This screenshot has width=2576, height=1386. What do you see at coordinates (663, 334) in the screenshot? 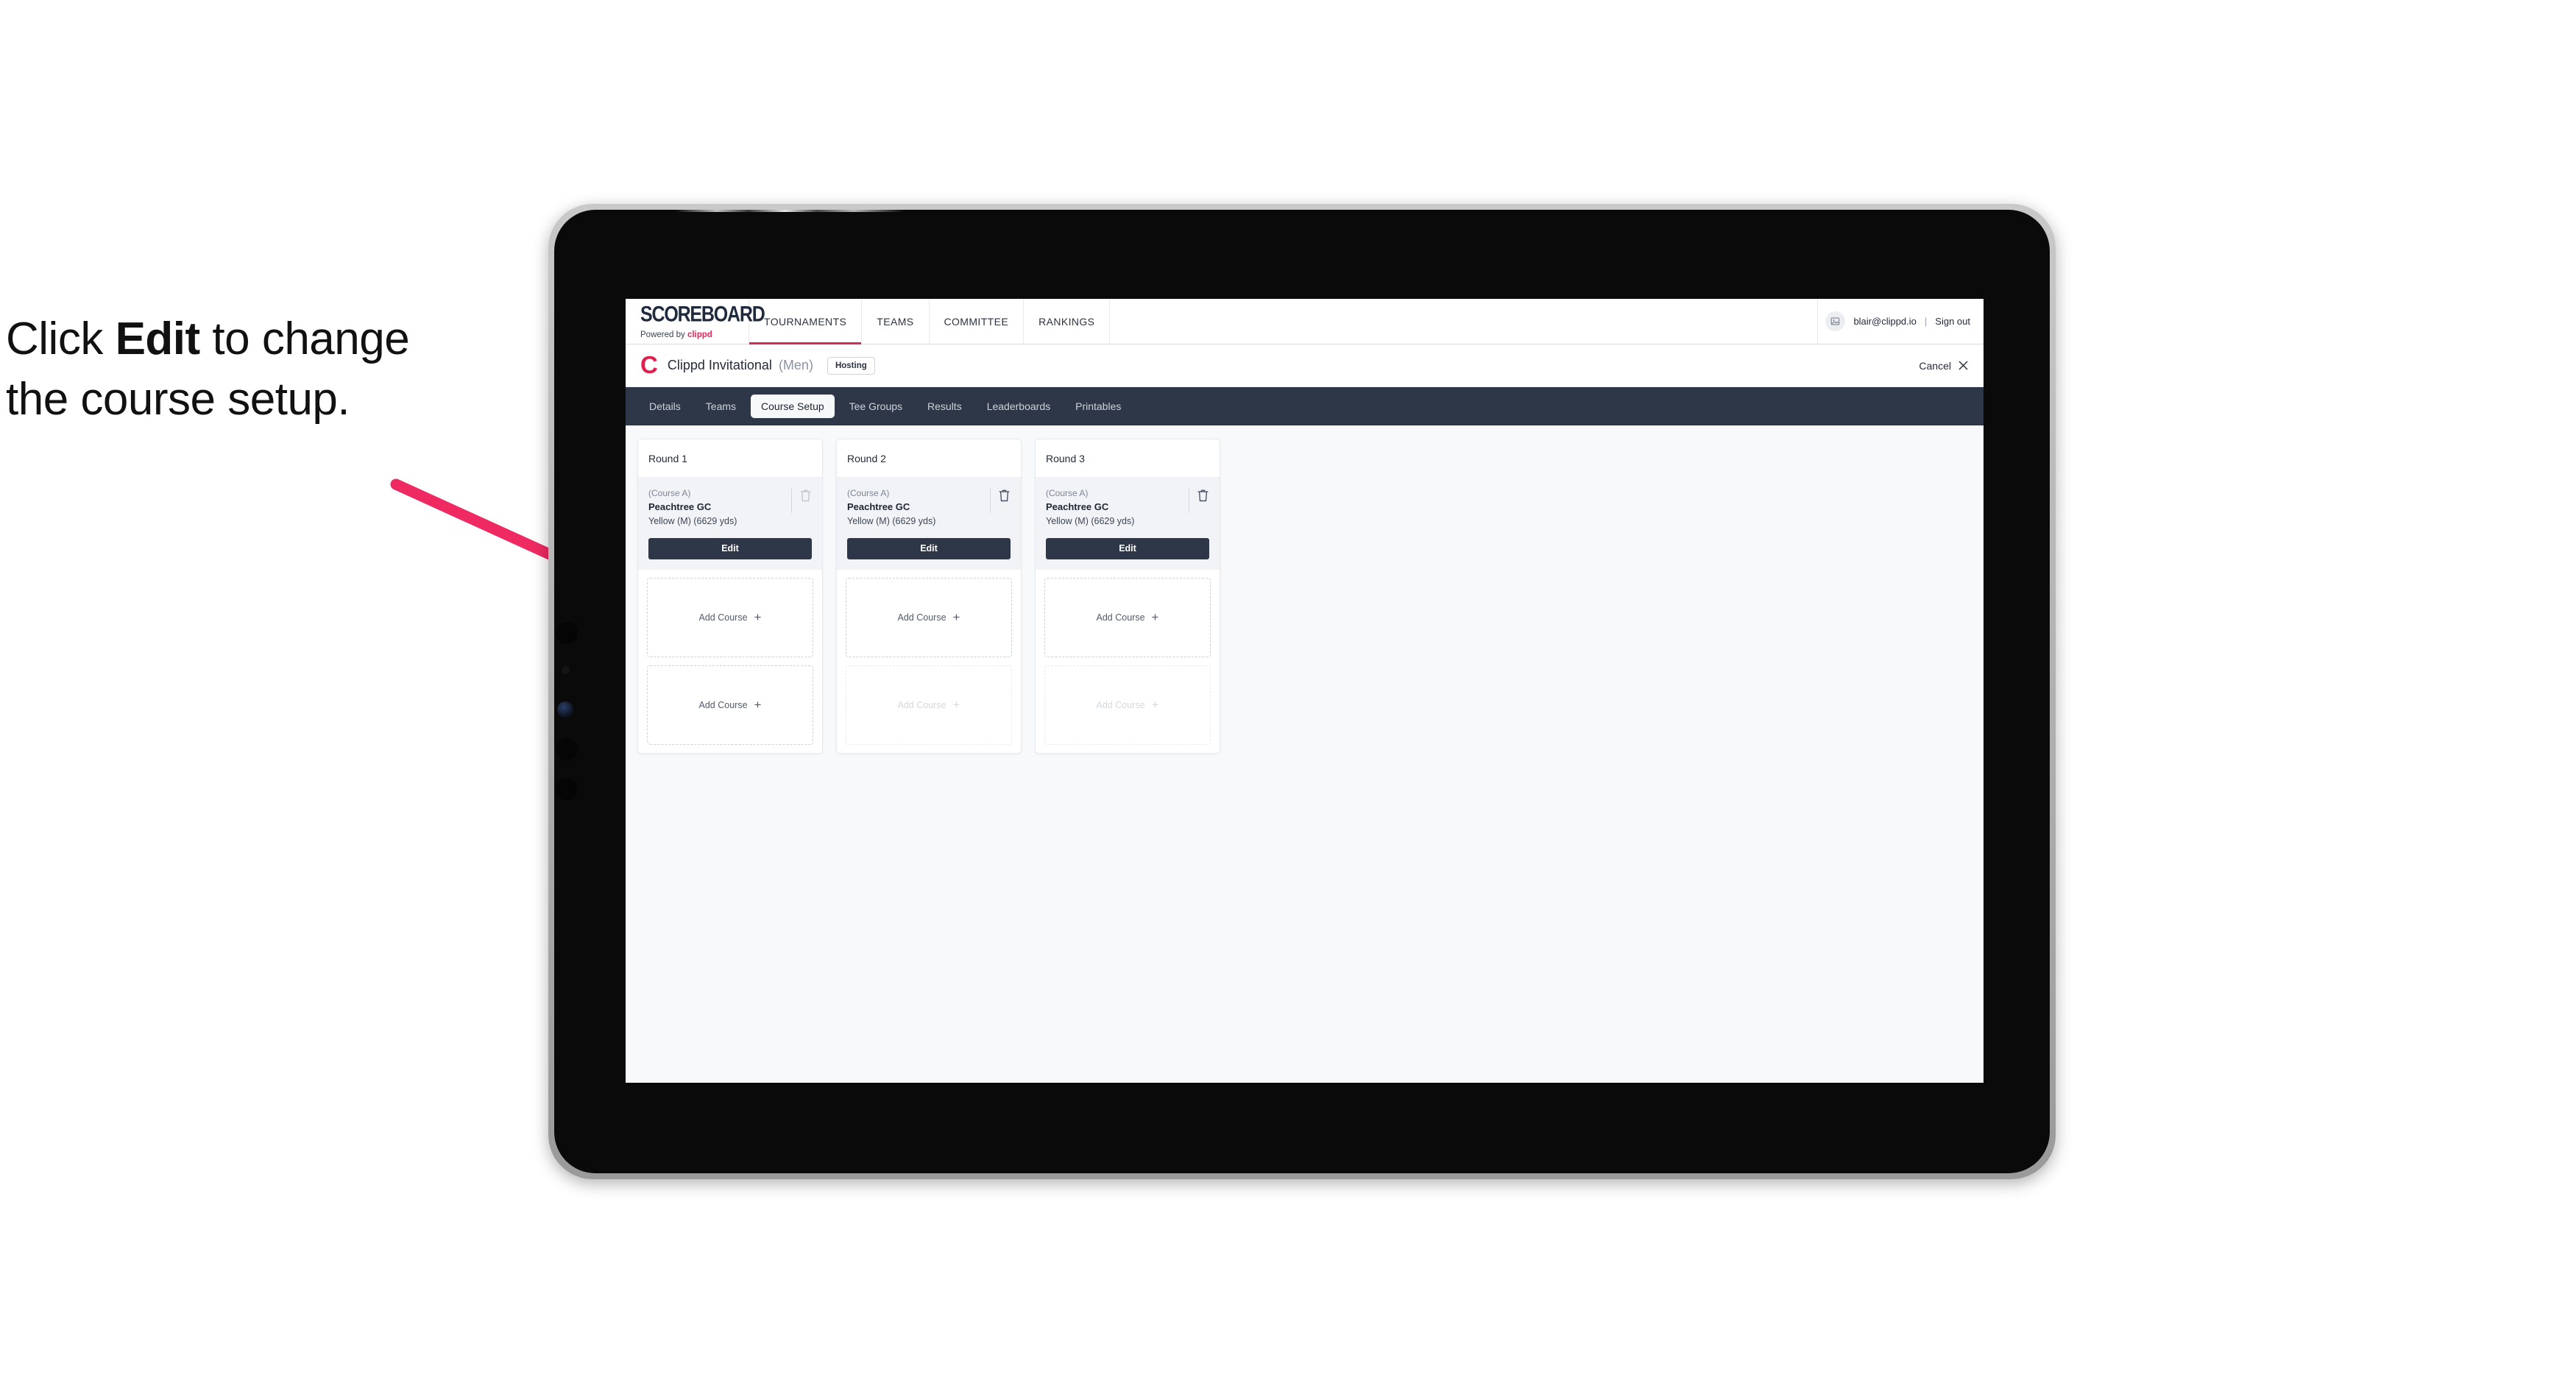
I see `brand-sub-prefix: Powered by` at bounding box center [663, 334].